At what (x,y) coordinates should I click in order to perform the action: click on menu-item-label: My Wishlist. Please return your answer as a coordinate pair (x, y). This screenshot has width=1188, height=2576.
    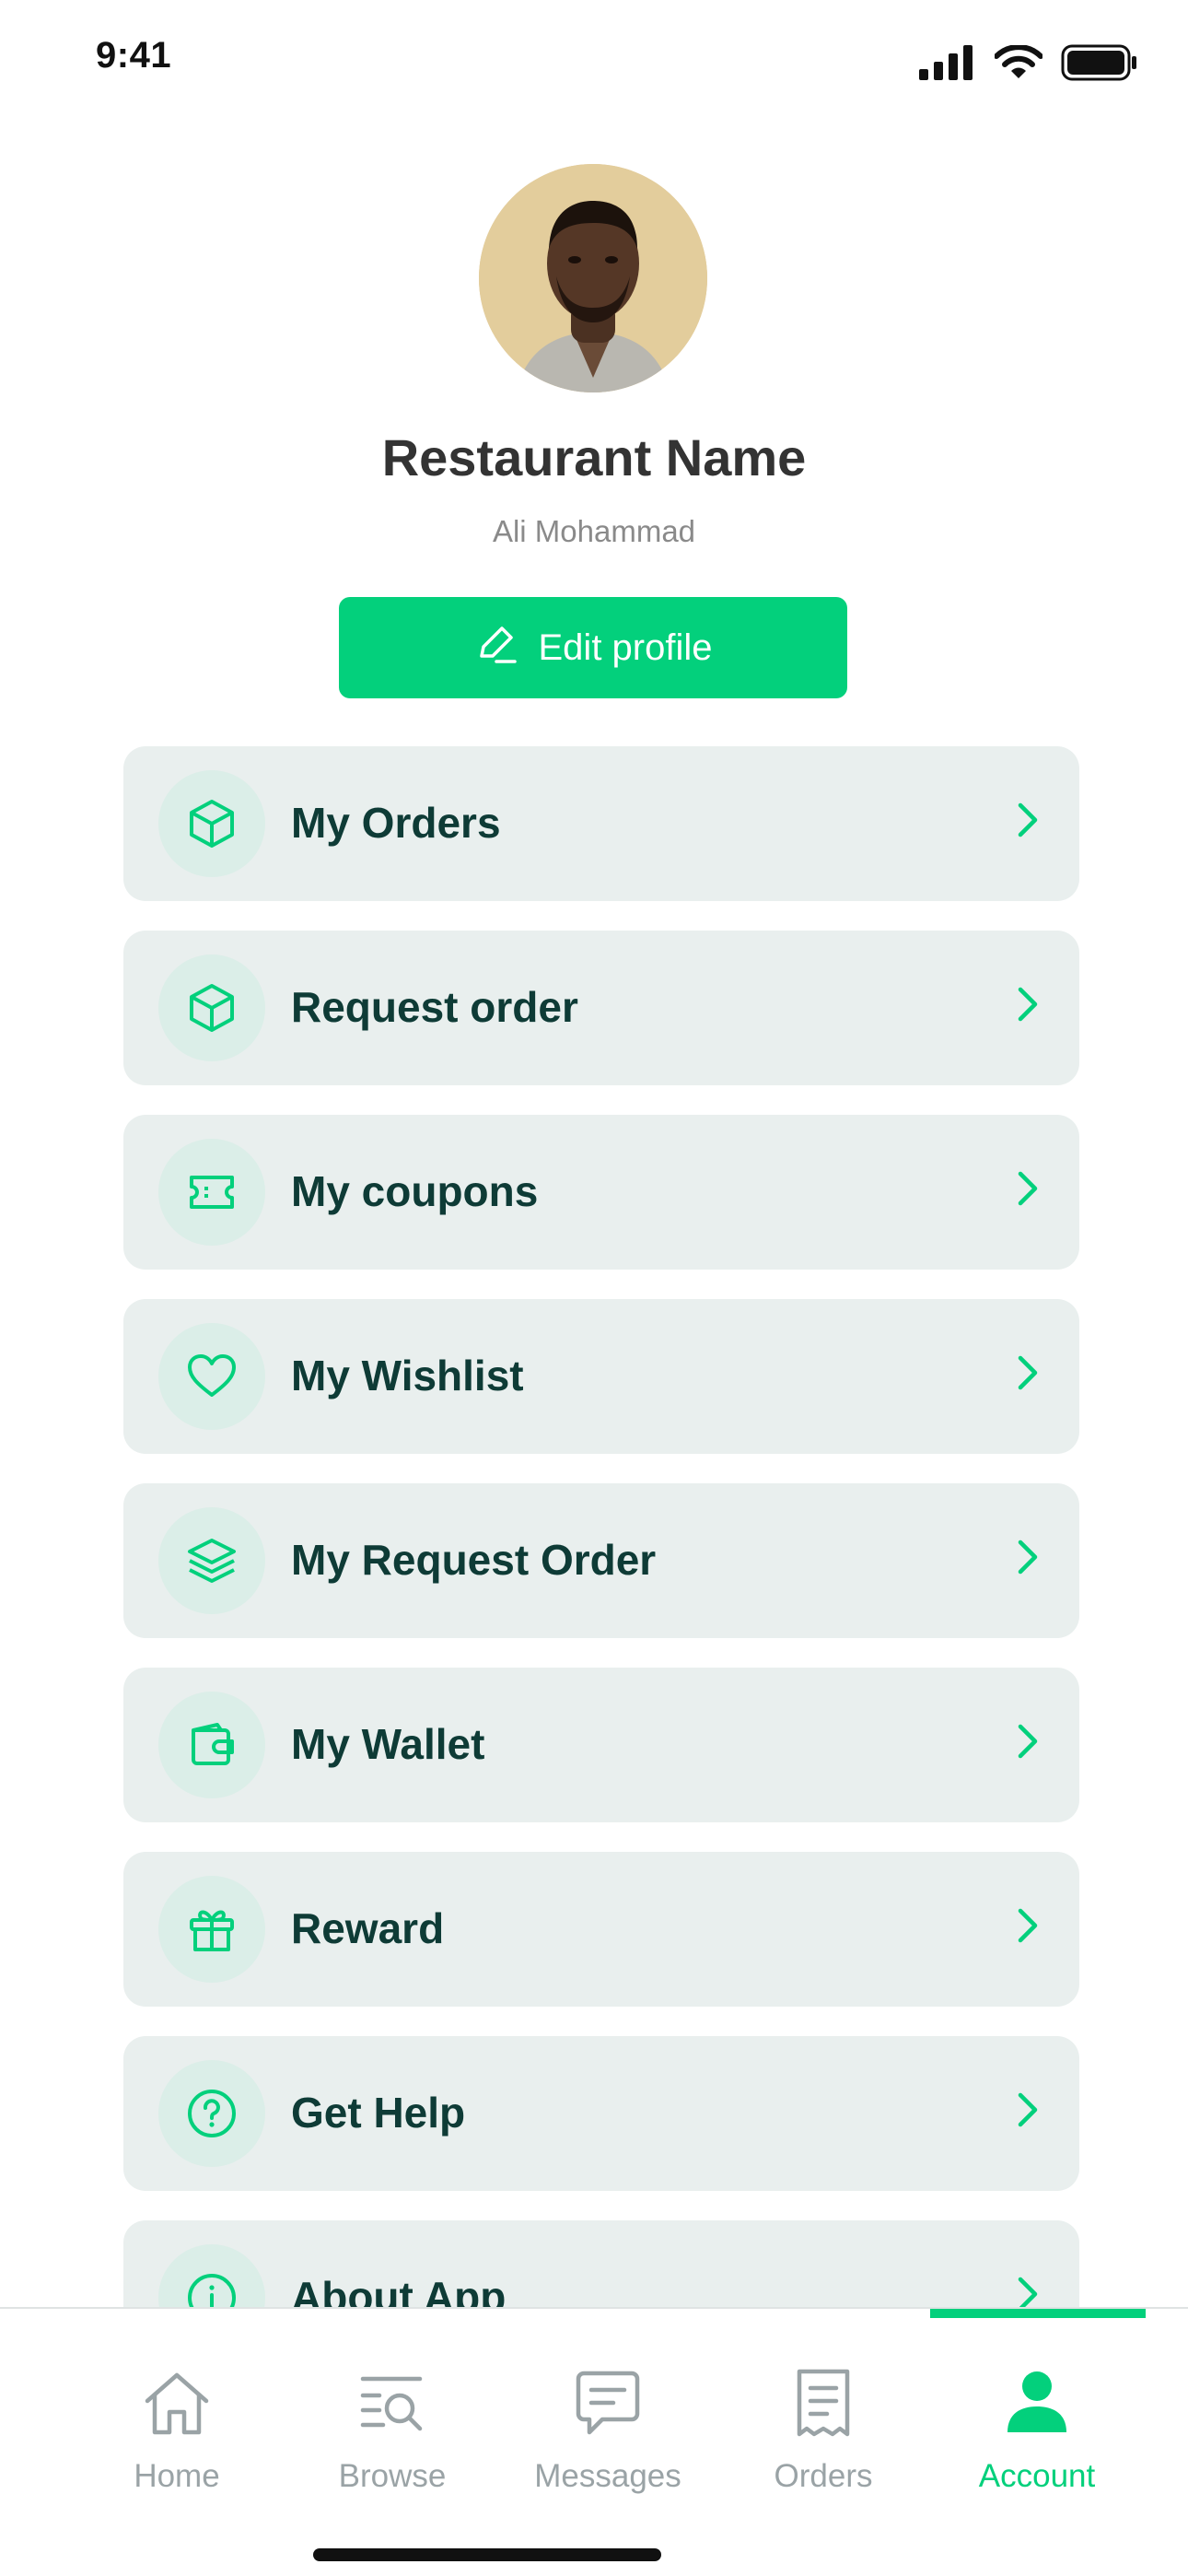
    Looking at the image, I should click on (407, 1375).